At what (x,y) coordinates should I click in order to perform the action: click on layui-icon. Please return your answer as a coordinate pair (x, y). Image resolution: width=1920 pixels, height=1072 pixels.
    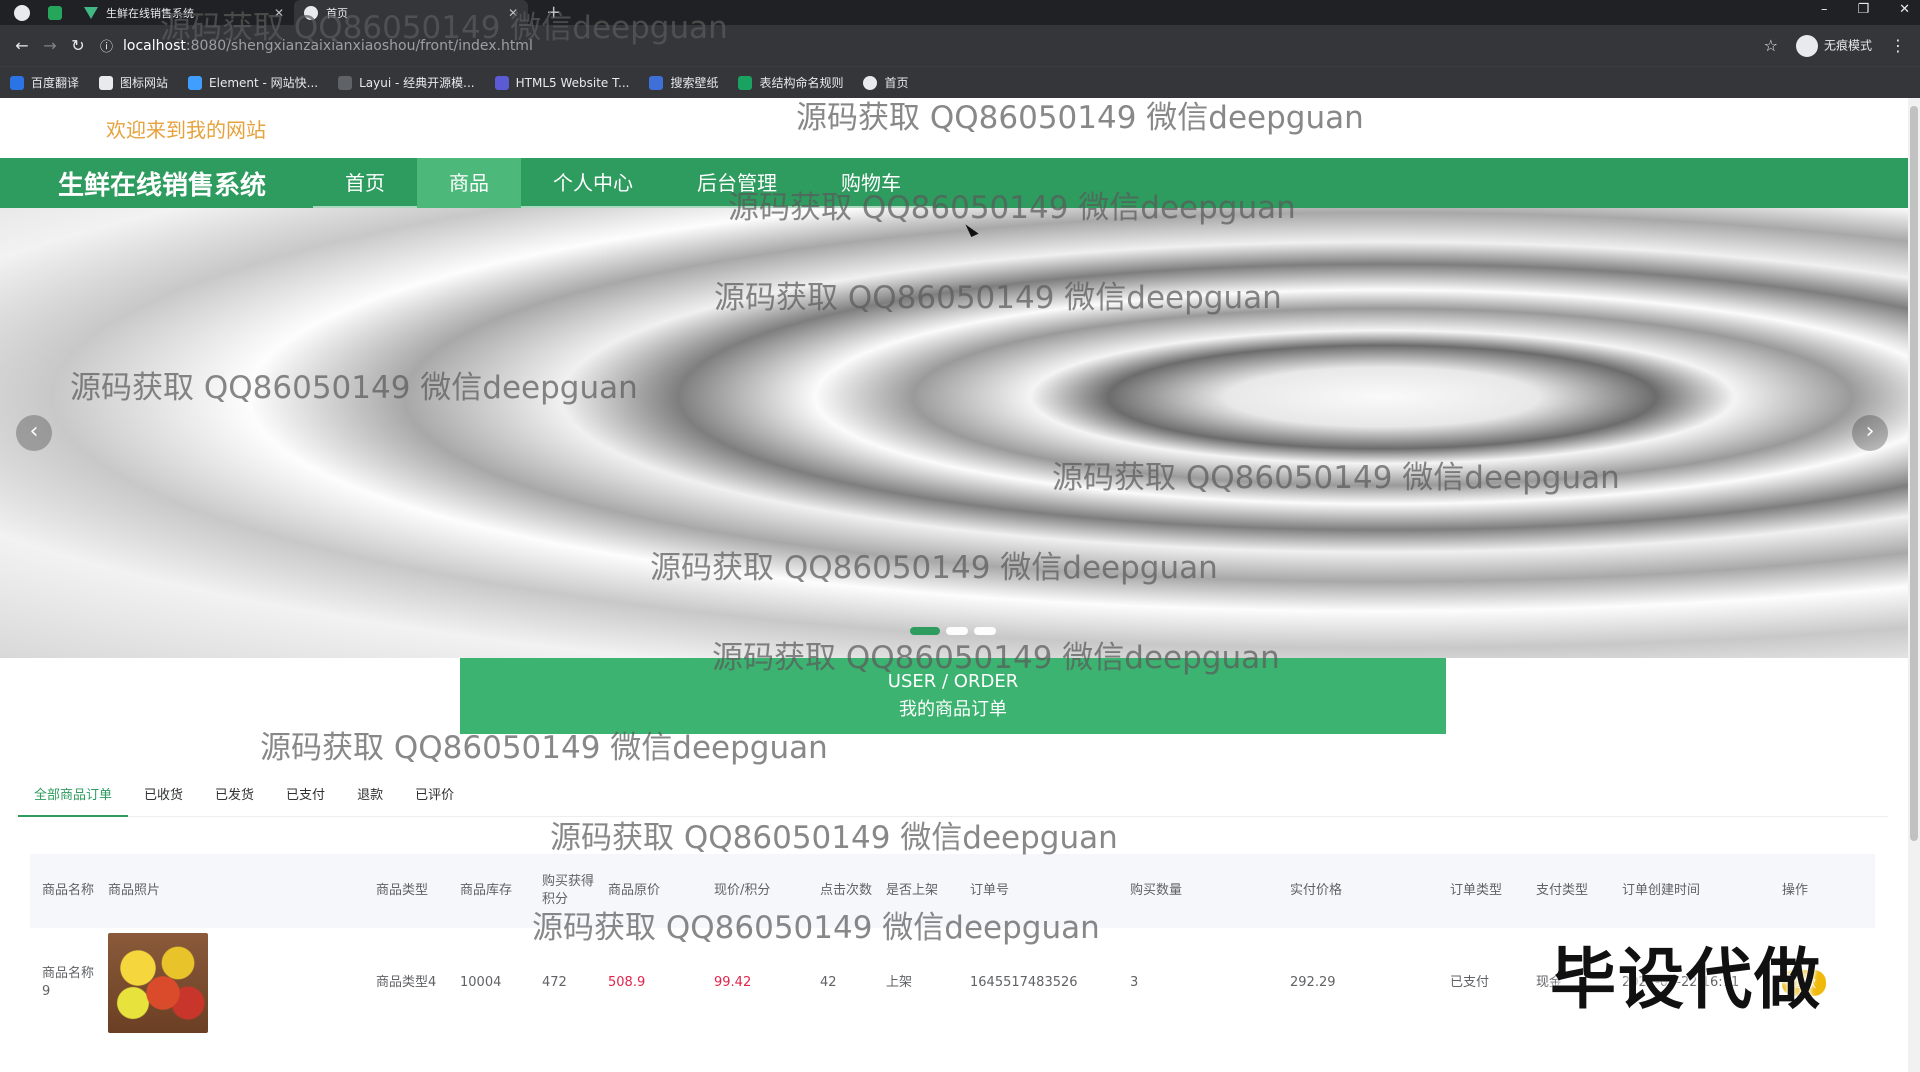
    Looking at the image, I should click on (345, 82).